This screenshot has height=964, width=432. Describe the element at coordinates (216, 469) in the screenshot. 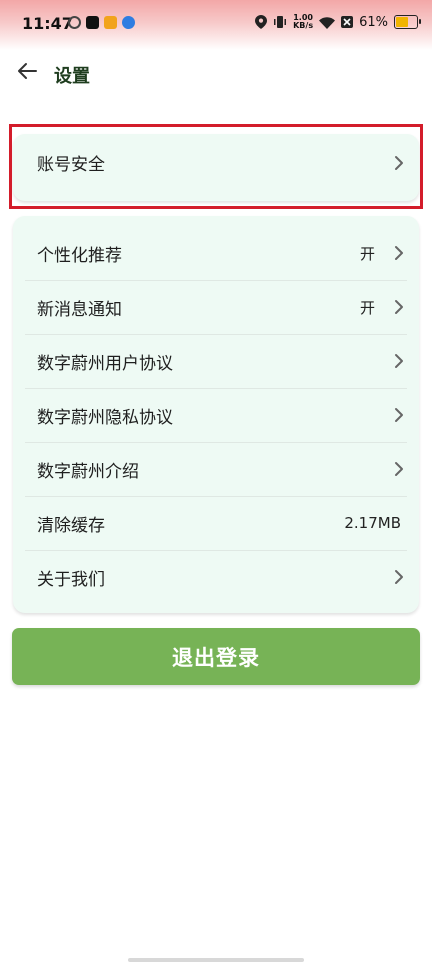

I see `setting-row-introduction: 数字蔚州介绍` at that location.